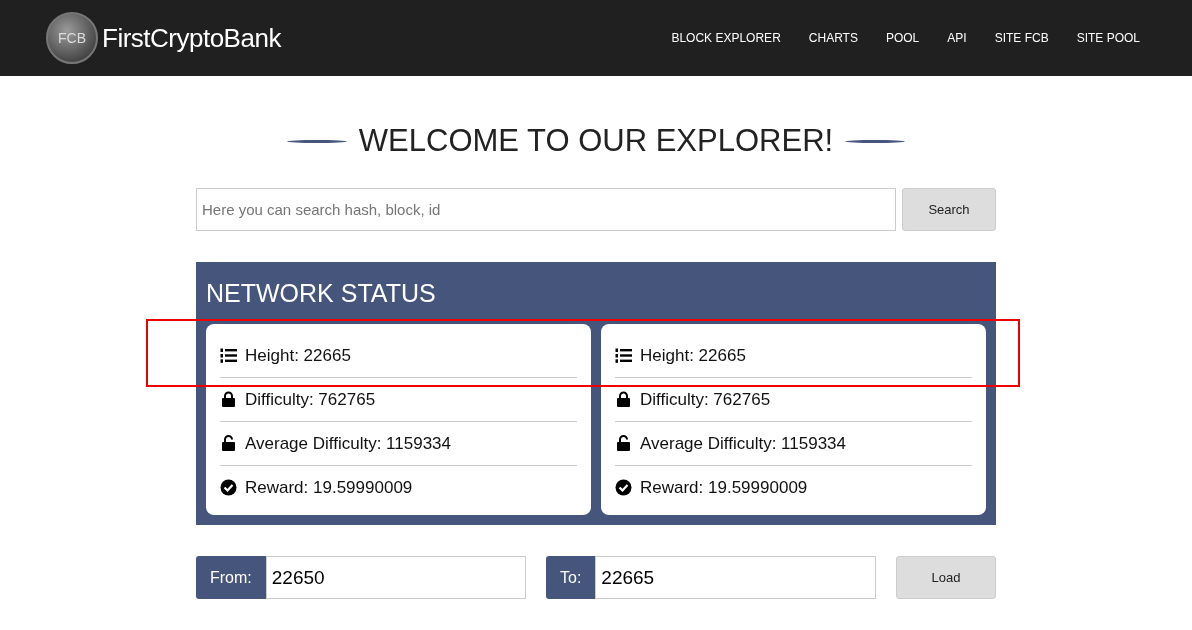  What do you see at coordinates (735, 577) in the screenshot?
I see `to-field: 22665` at bounding box center [735, 577].